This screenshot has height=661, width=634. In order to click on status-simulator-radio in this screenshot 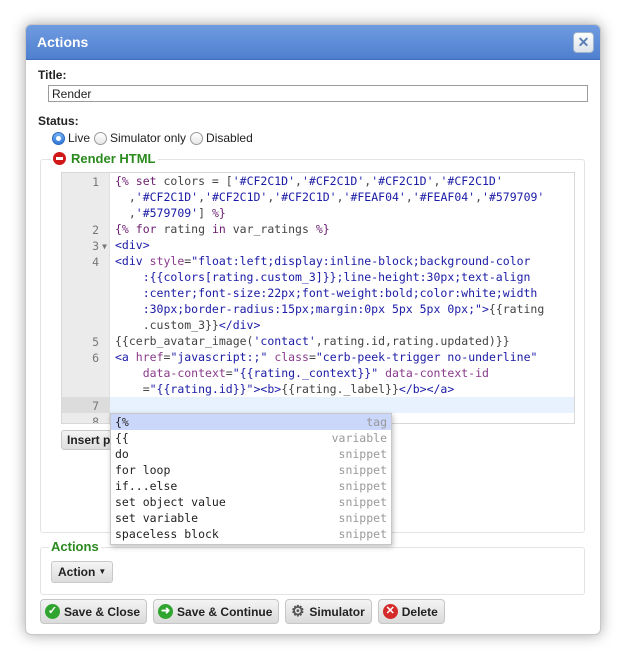, I will do `click(101, 138)`.